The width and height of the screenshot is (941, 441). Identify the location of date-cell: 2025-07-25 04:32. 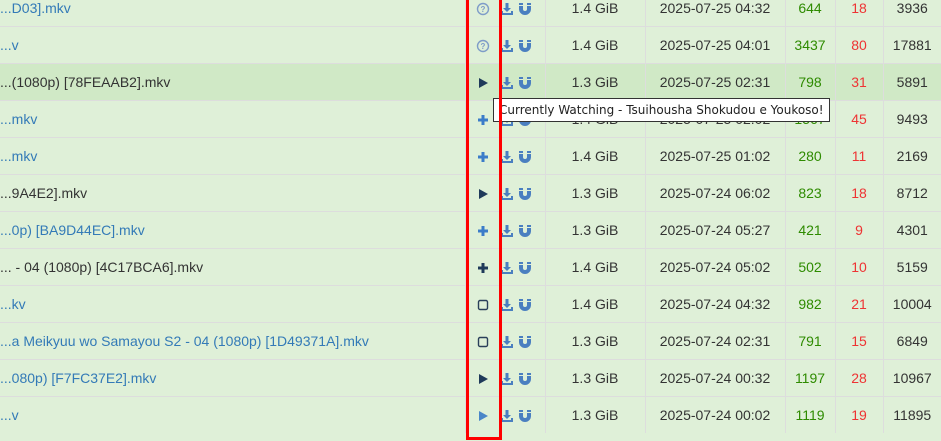
(714, 13).